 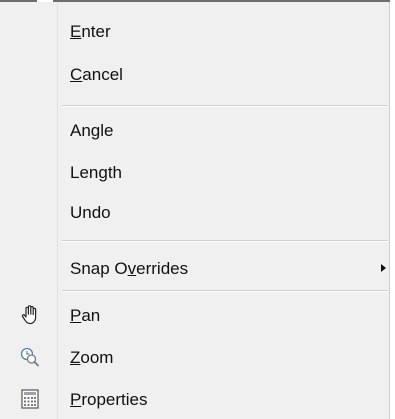 What do you see at coordinates (383, 268) in the screenshot?
I see `submenu-arrow-icon` at bounding box center [383, 268].